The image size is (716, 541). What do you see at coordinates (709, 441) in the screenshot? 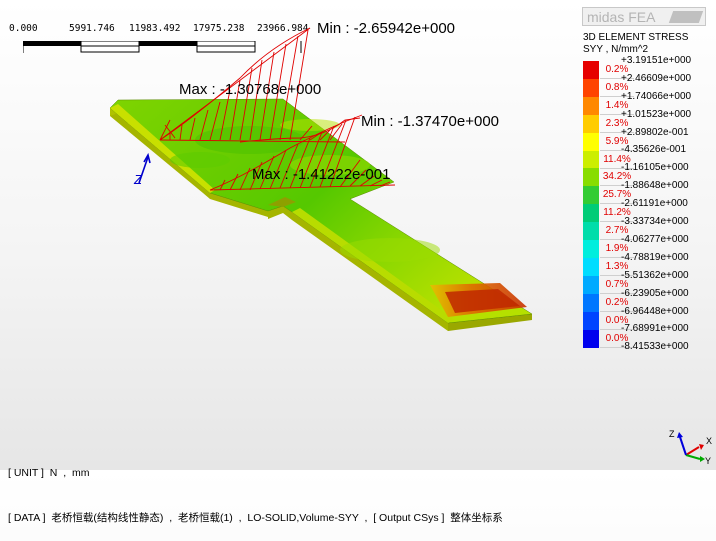
I see `triad-x-label: X` at bounding box center [709, 441].